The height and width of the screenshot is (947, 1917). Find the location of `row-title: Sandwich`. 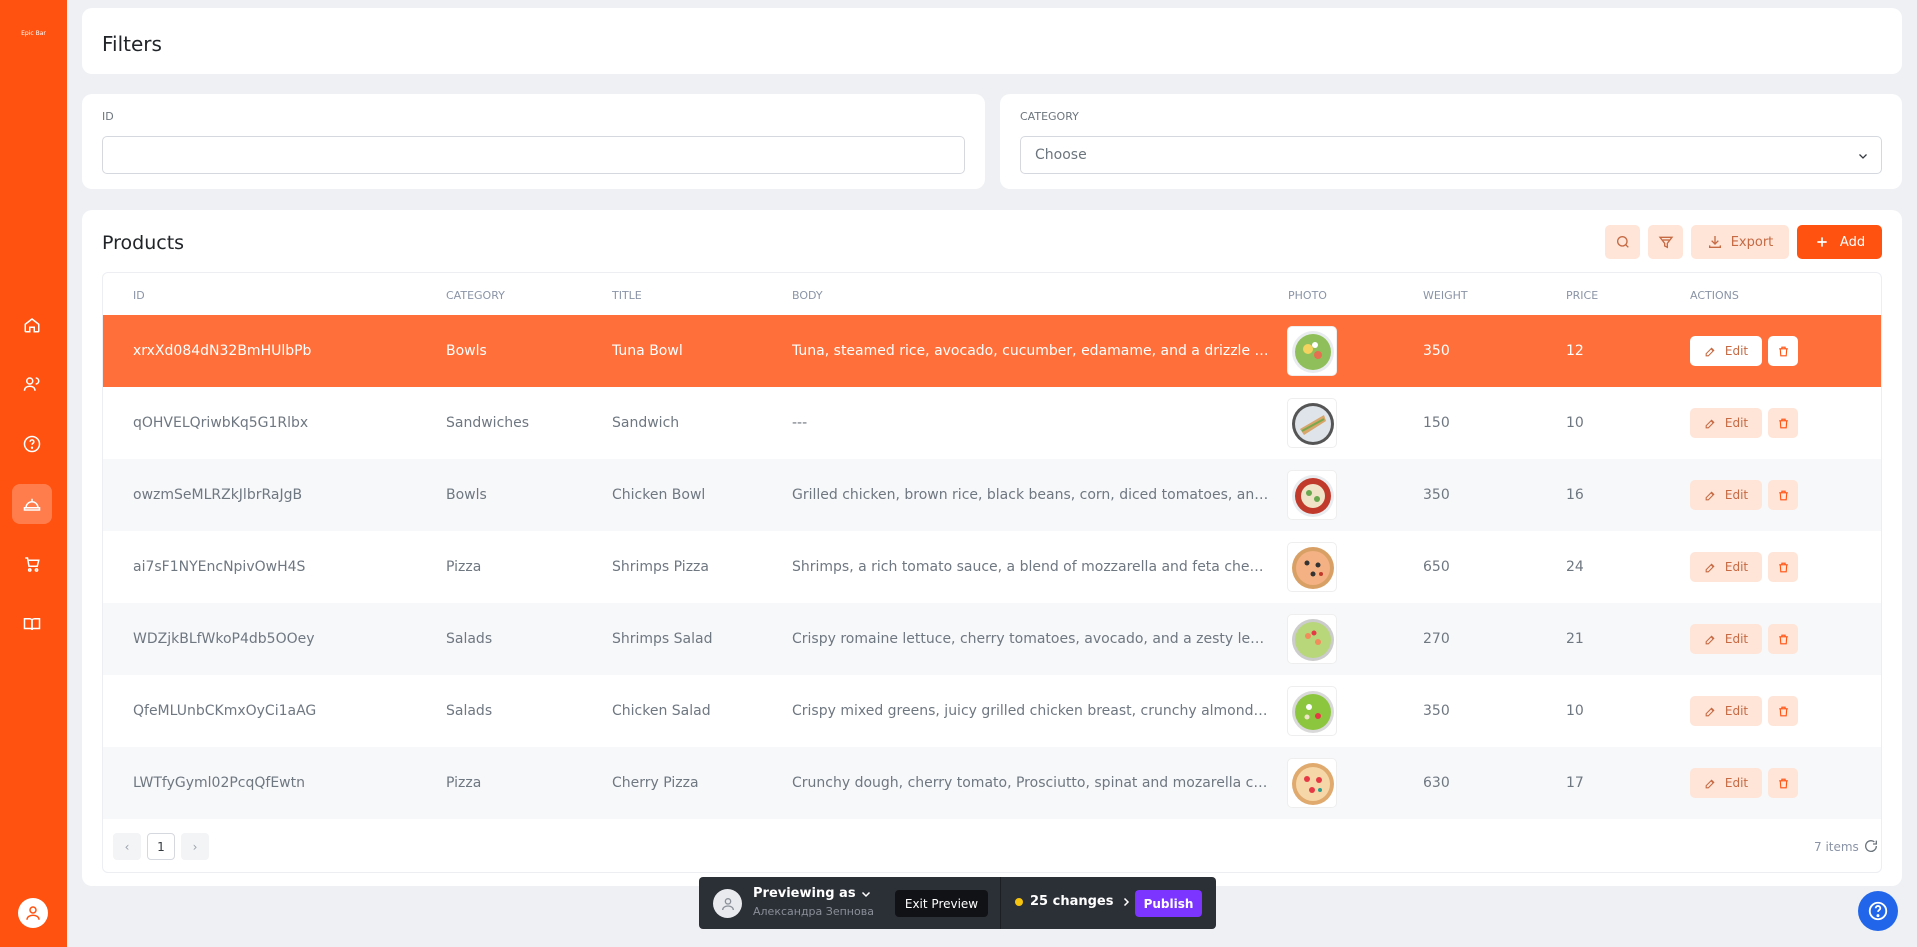

row-title: Sandwich is located at coordinates (646, 423).